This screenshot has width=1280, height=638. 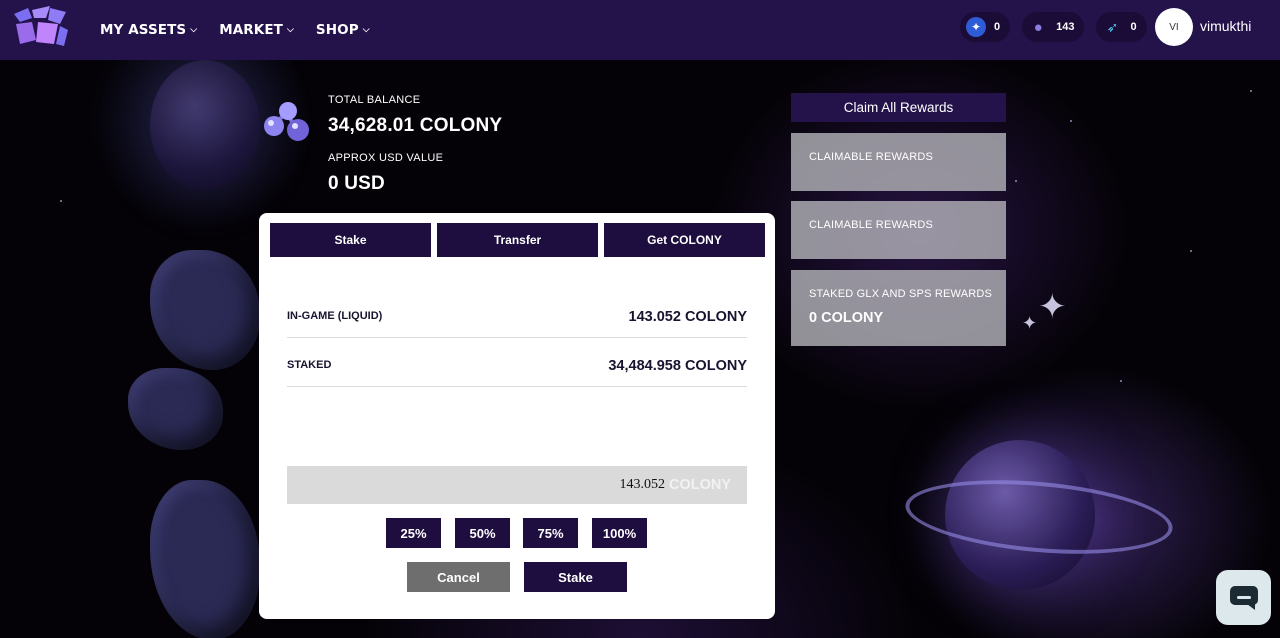 What do you see at coordinates (1112, 26) in the screenshot?
I see `rocket-icon: ➶` at bounding box center [1112, 26].